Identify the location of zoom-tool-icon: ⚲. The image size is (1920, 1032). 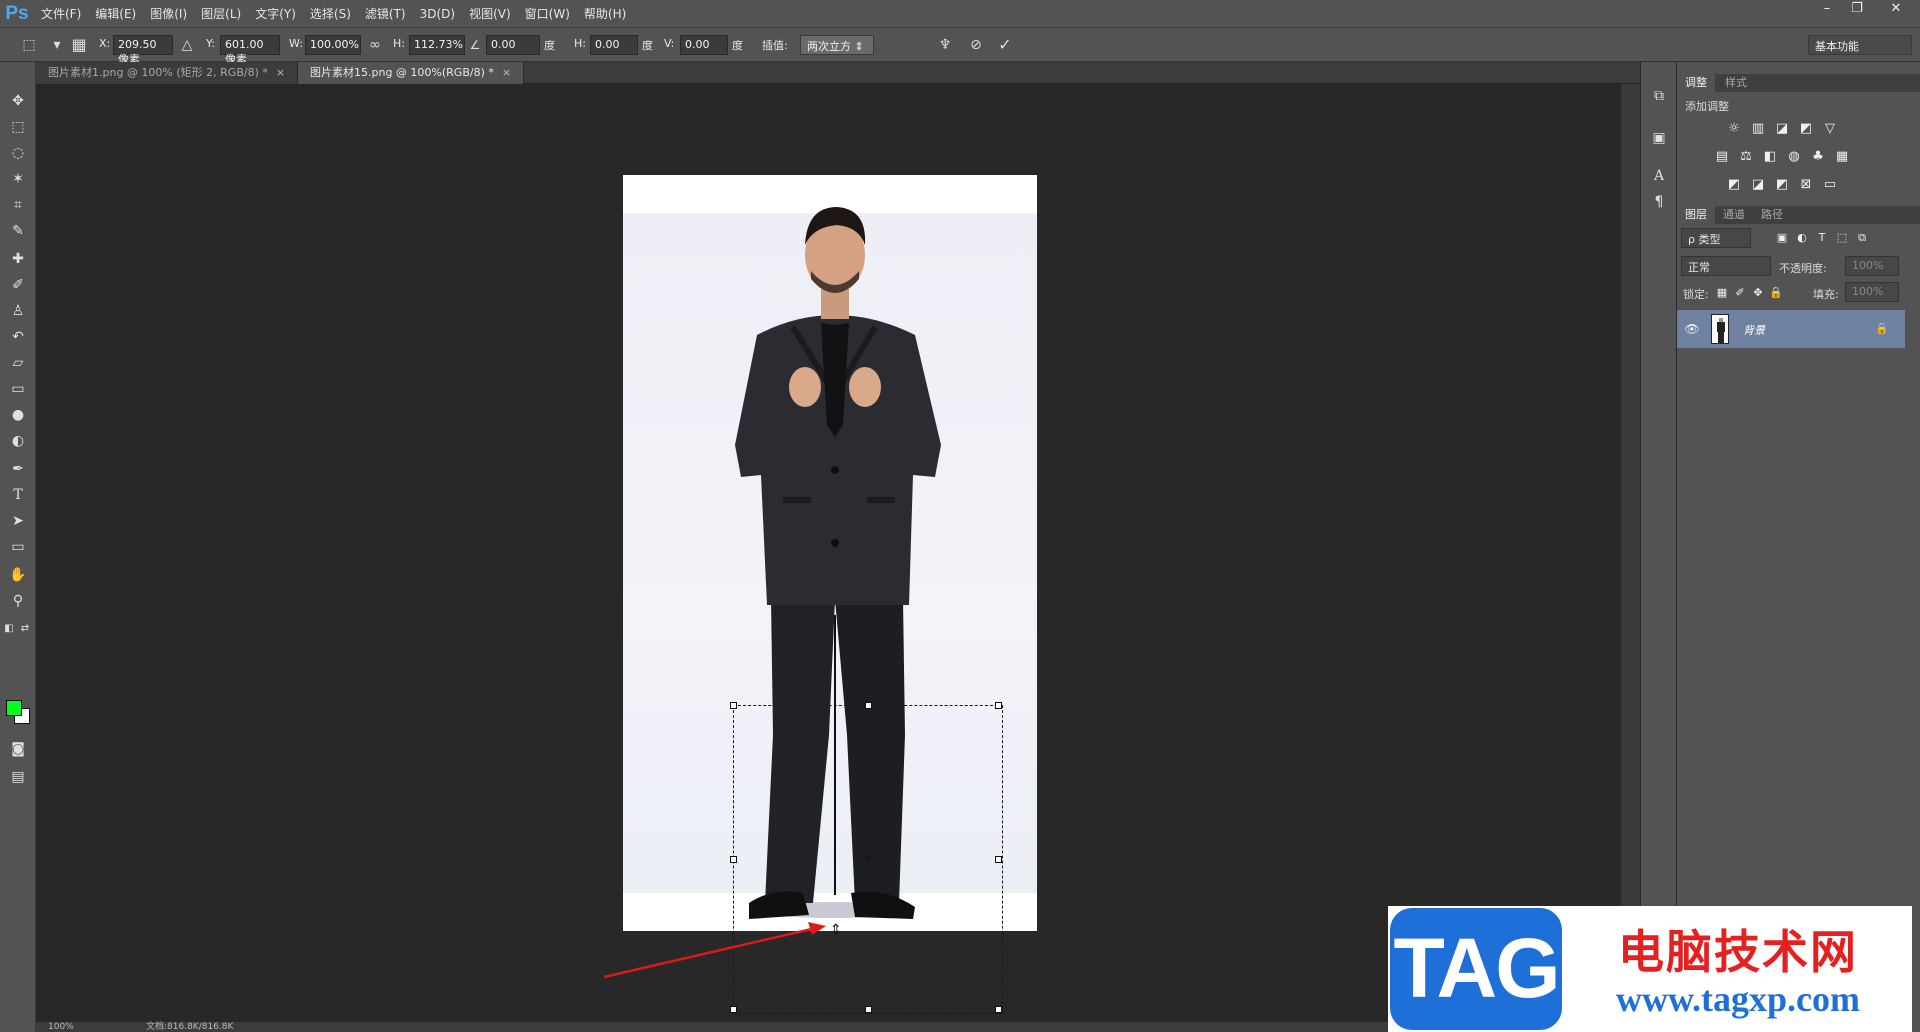
(18, 601).